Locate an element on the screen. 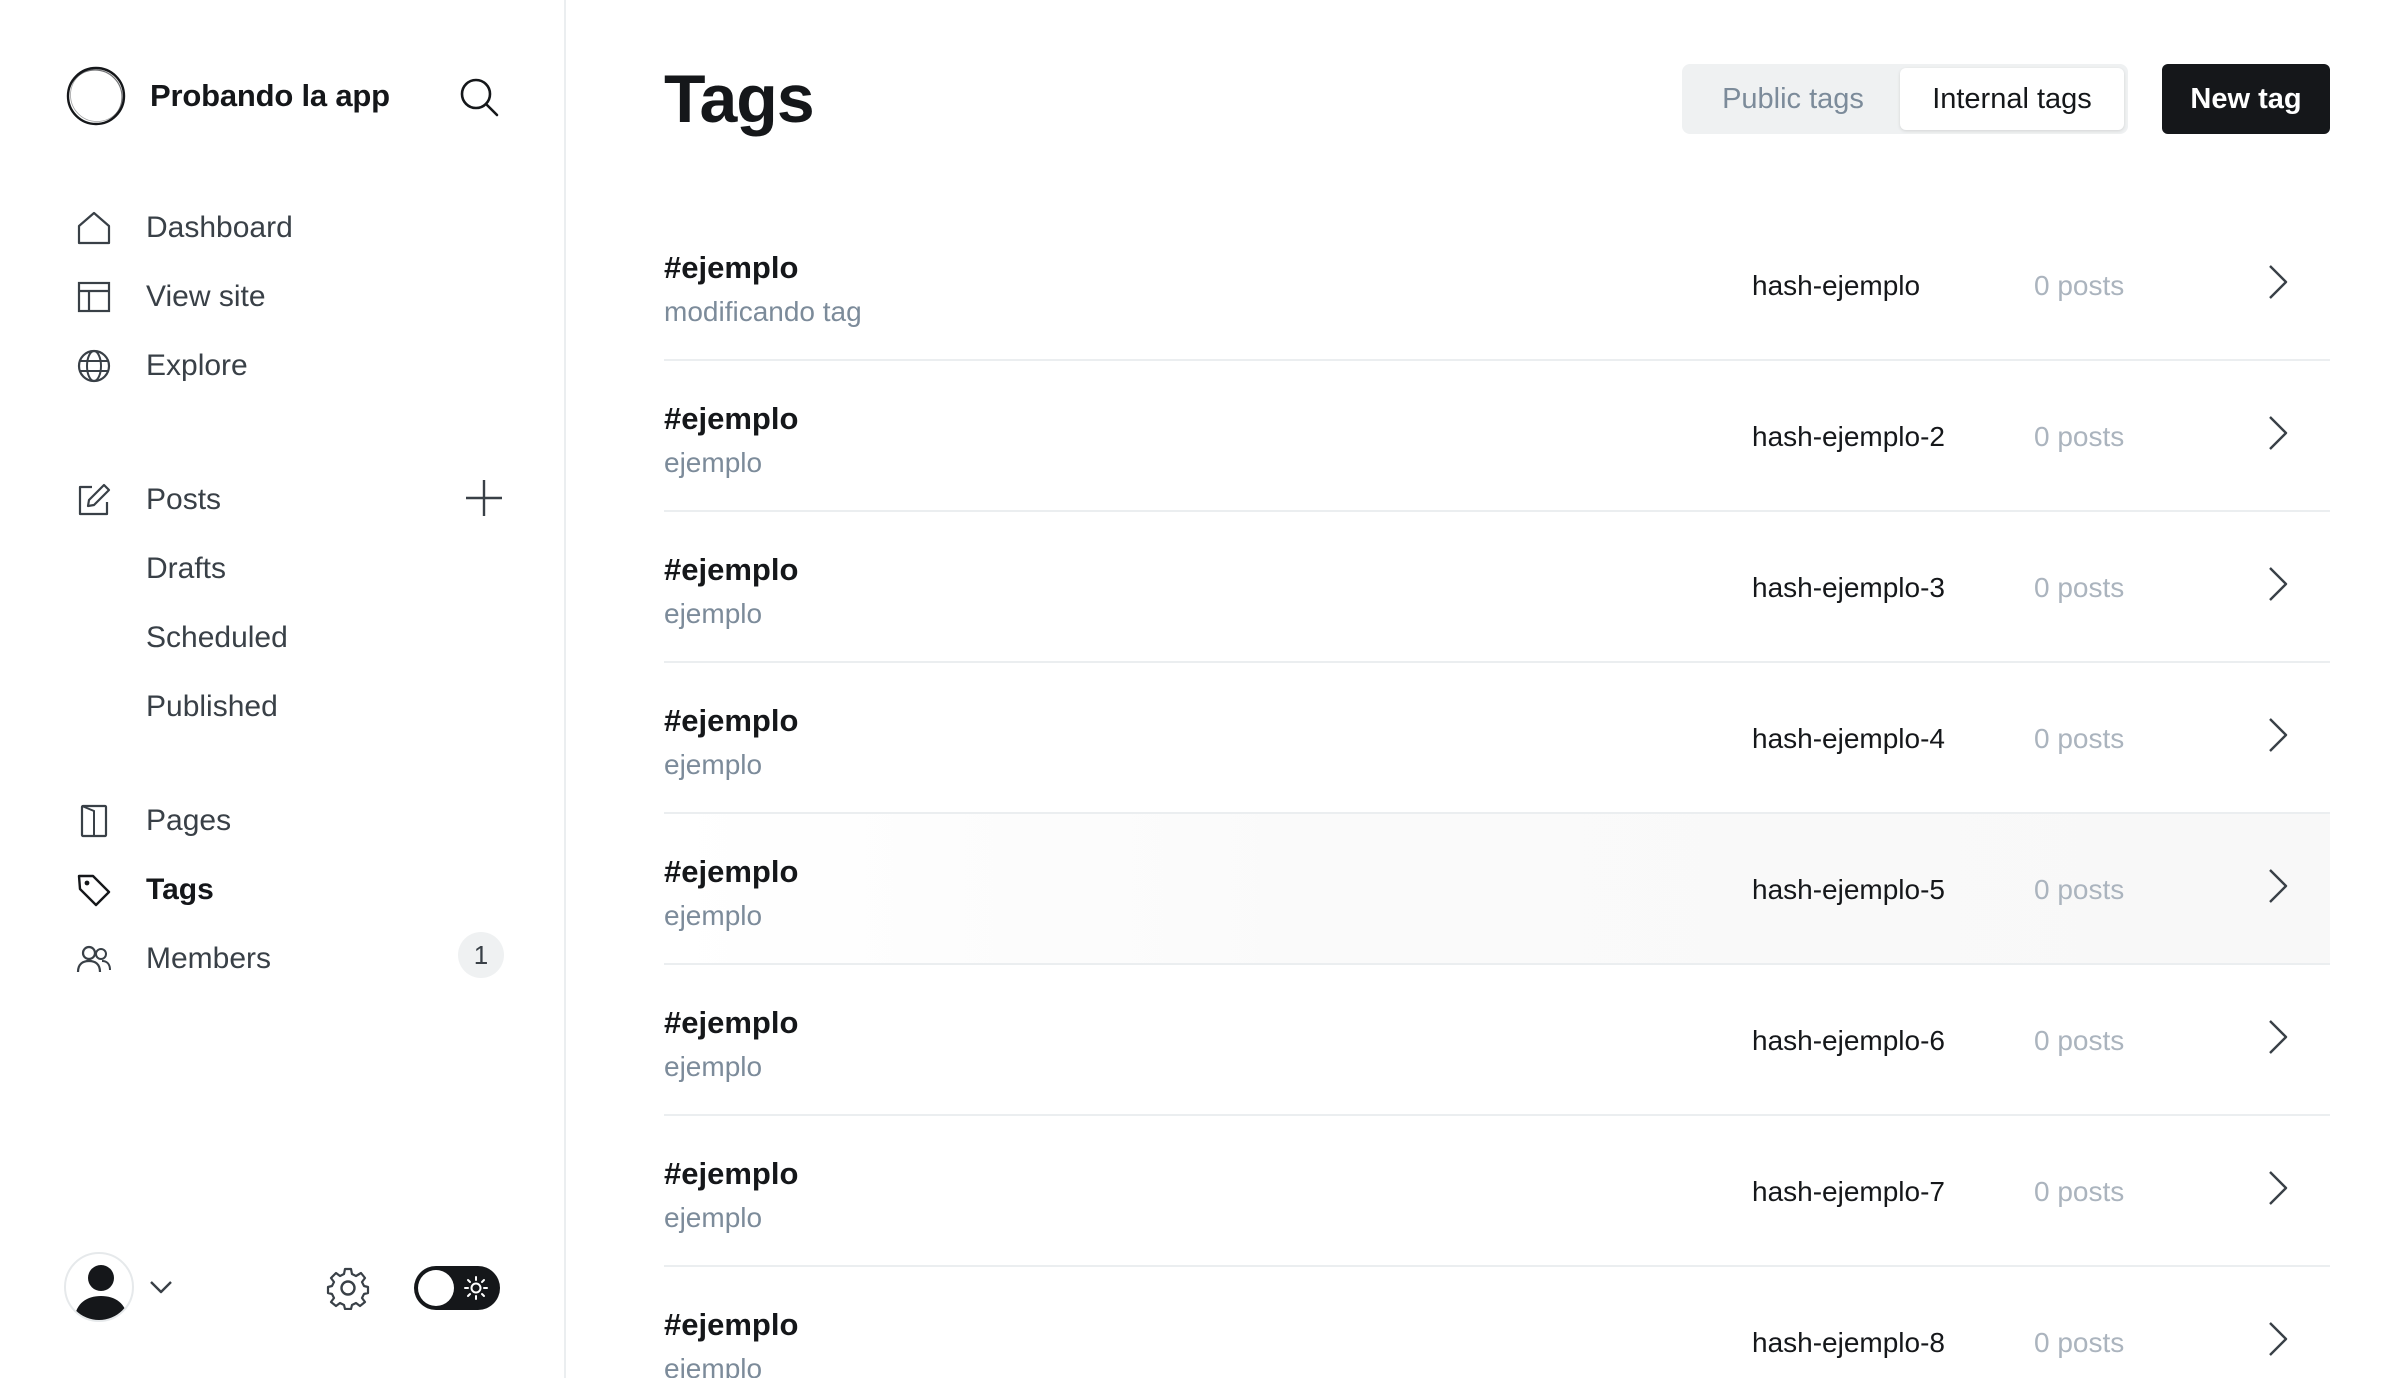 This screenshot has width=2400, height=1378. new-post-plus-icon is located at coordinates (484, 498).